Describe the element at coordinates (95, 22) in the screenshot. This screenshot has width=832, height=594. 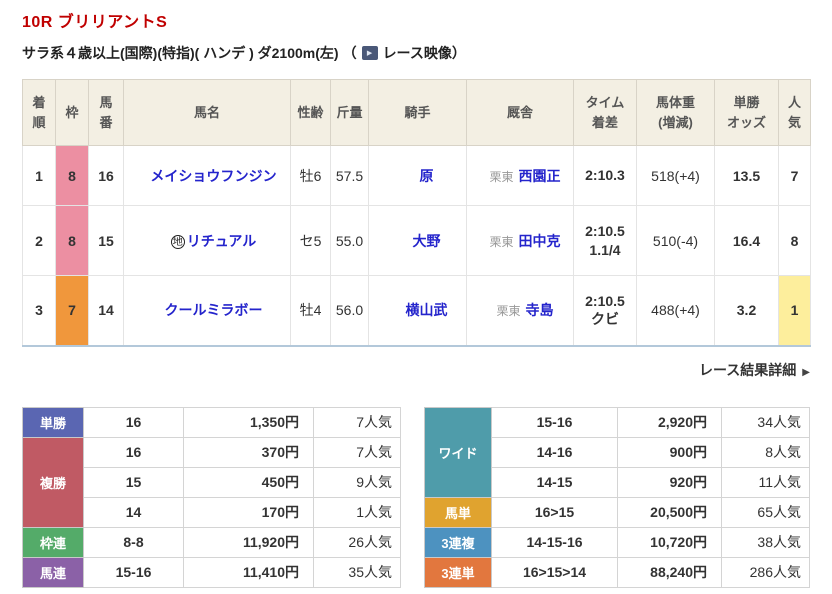
I see `race-title: 10R ブリリアントS` at that location.